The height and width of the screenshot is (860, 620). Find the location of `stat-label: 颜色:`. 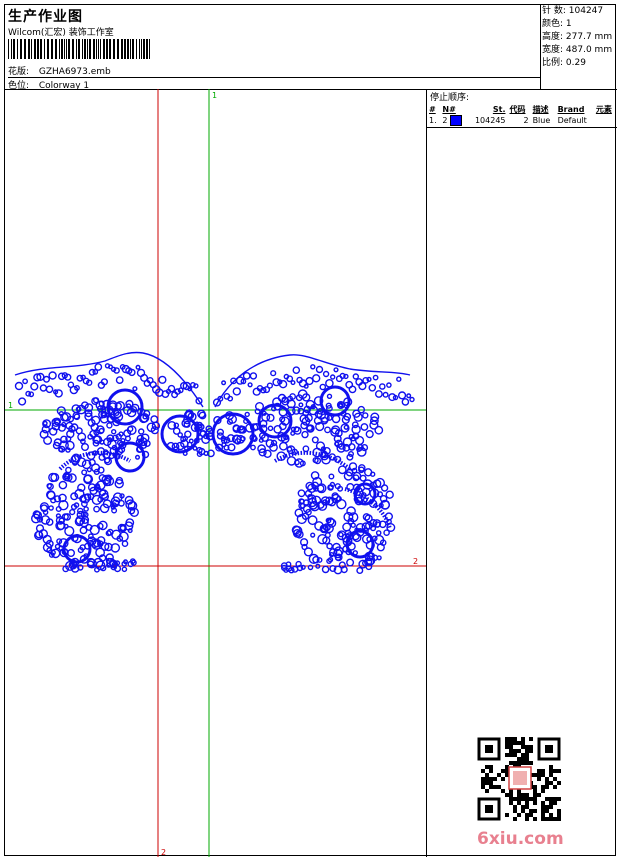

stat-label: 颜色: is located at coordinates (553, 24).